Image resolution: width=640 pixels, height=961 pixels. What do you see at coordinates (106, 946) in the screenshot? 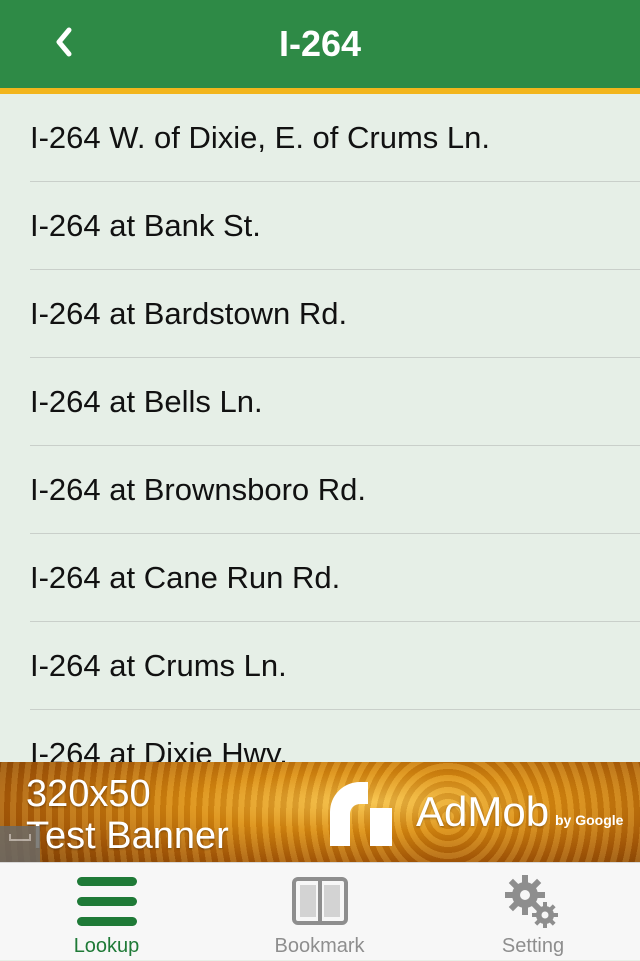
I see `tab-label: Lookup` at bounding box center [106, 946].